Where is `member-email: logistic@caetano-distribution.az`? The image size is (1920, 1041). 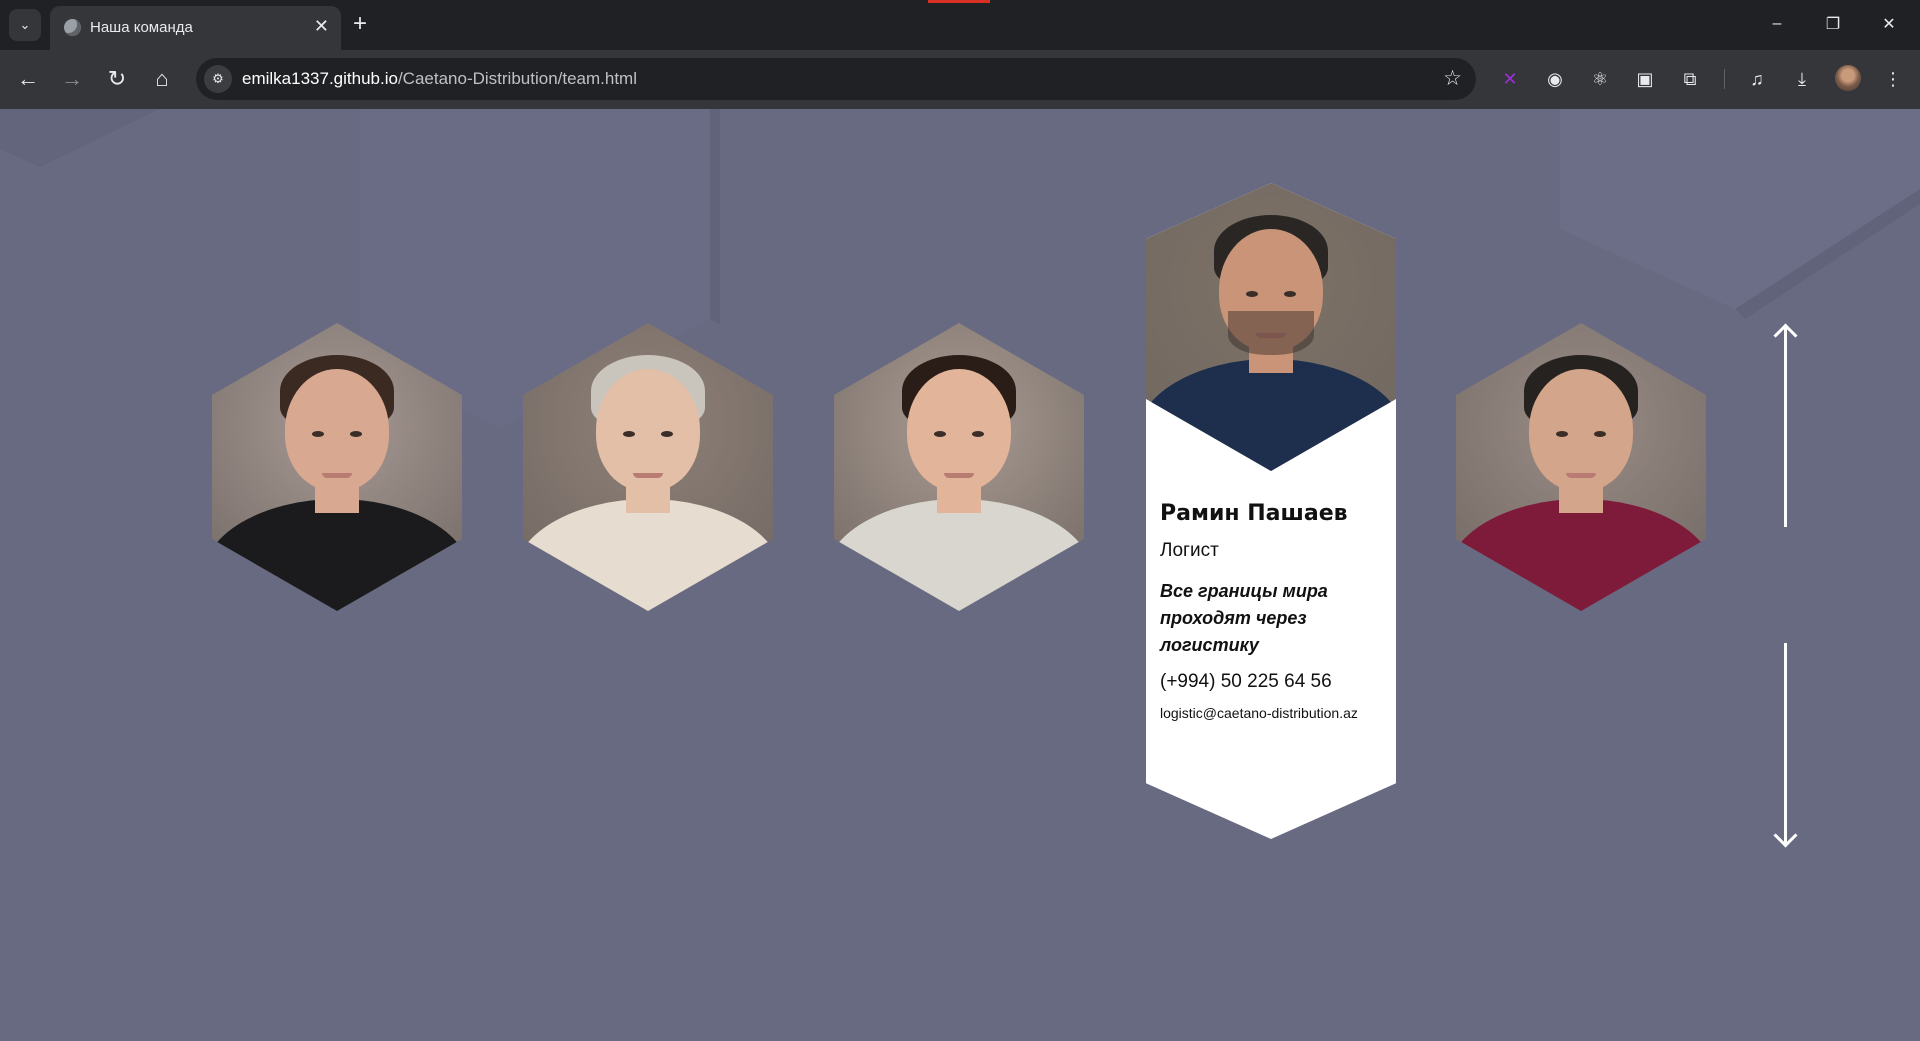 member-email: logistic@caetano-distribution.az is located at coordinates (1273, 713).